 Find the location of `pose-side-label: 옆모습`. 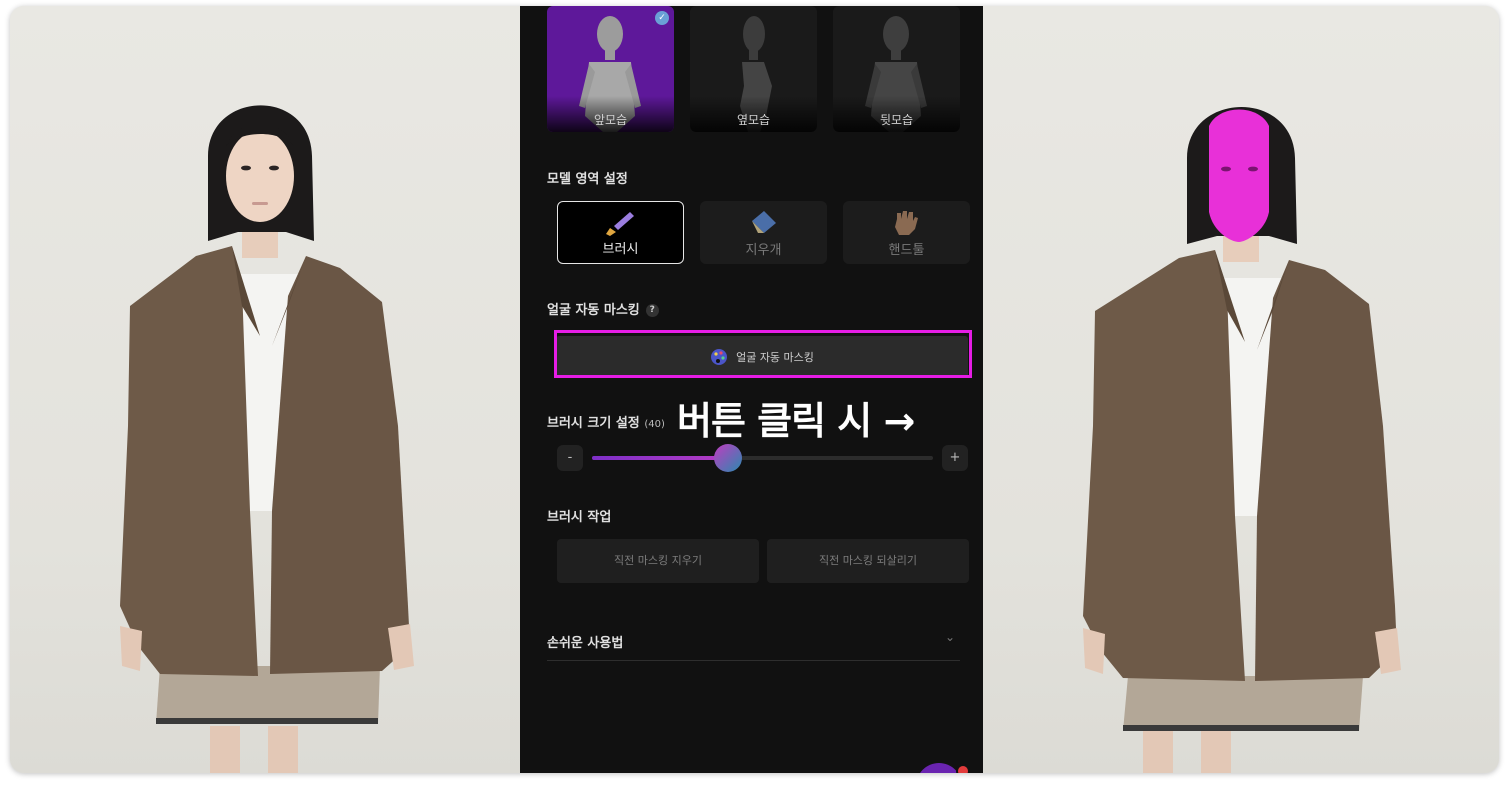

pose-side-label: 옆모습 is located at coordinates (753, 120).